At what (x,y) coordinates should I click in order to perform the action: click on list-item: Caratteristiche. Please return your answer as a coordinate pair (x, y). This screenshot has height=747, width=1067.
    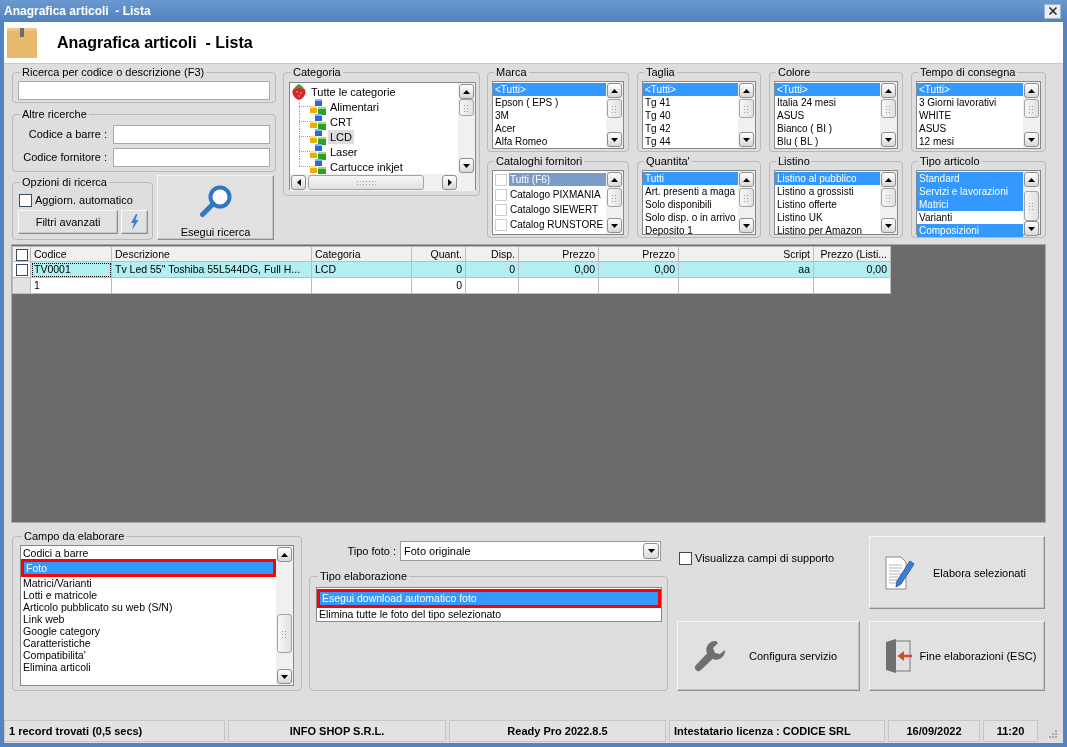
    Looking at the image, I should click on (148, 643).